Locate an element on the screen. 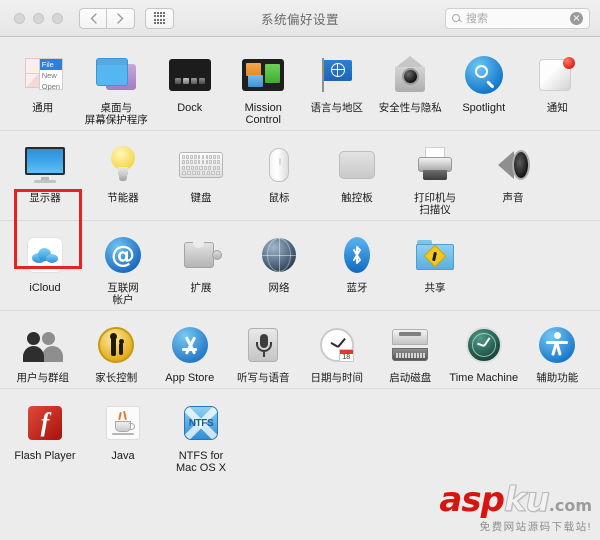 Image resolution: width=600 pixels, height=540 pixels. pref-printers-scanners: 打印机与 扫描仪 is located at coordinates (435, 176).